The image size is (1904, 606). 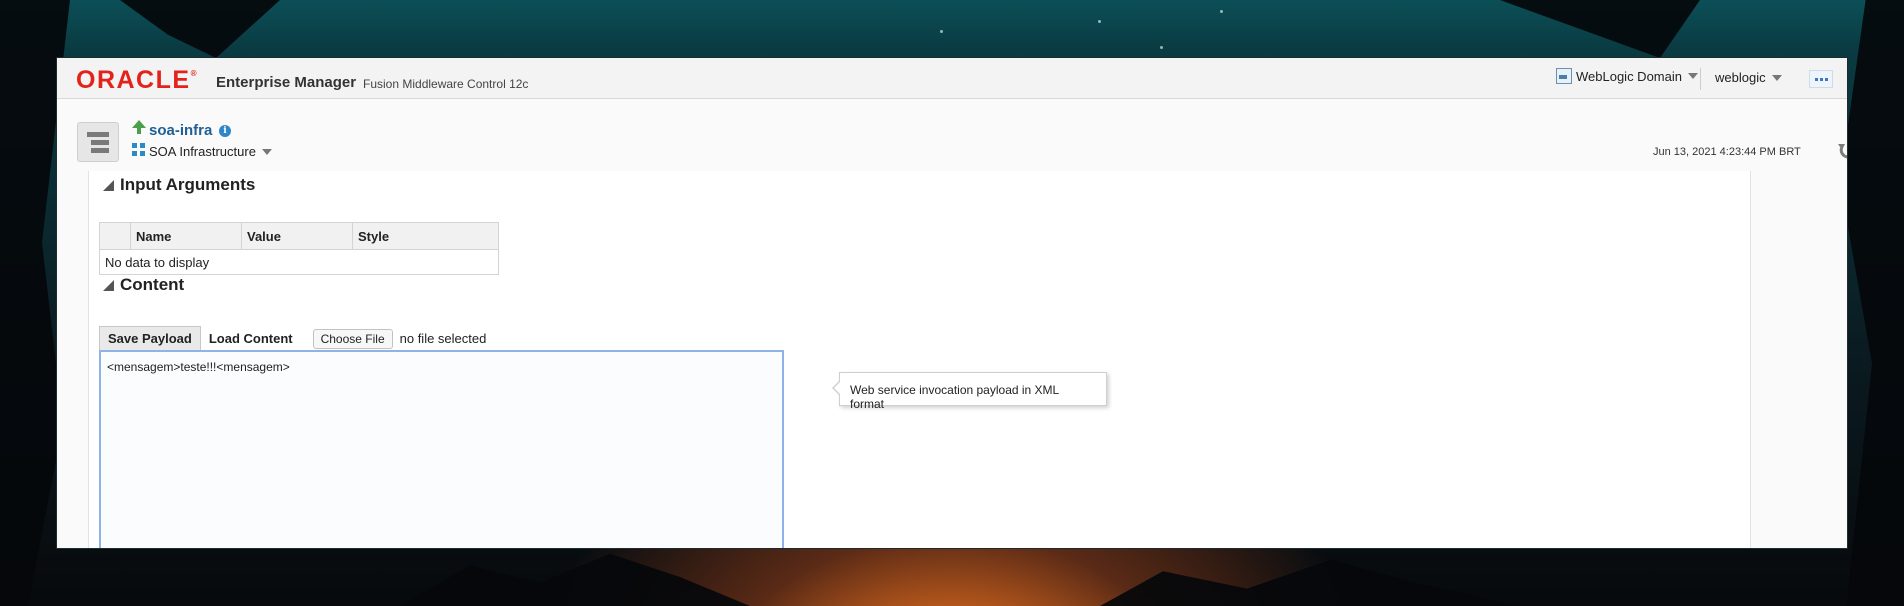 I want to click on soa-icon, so click(x=139, y=150).